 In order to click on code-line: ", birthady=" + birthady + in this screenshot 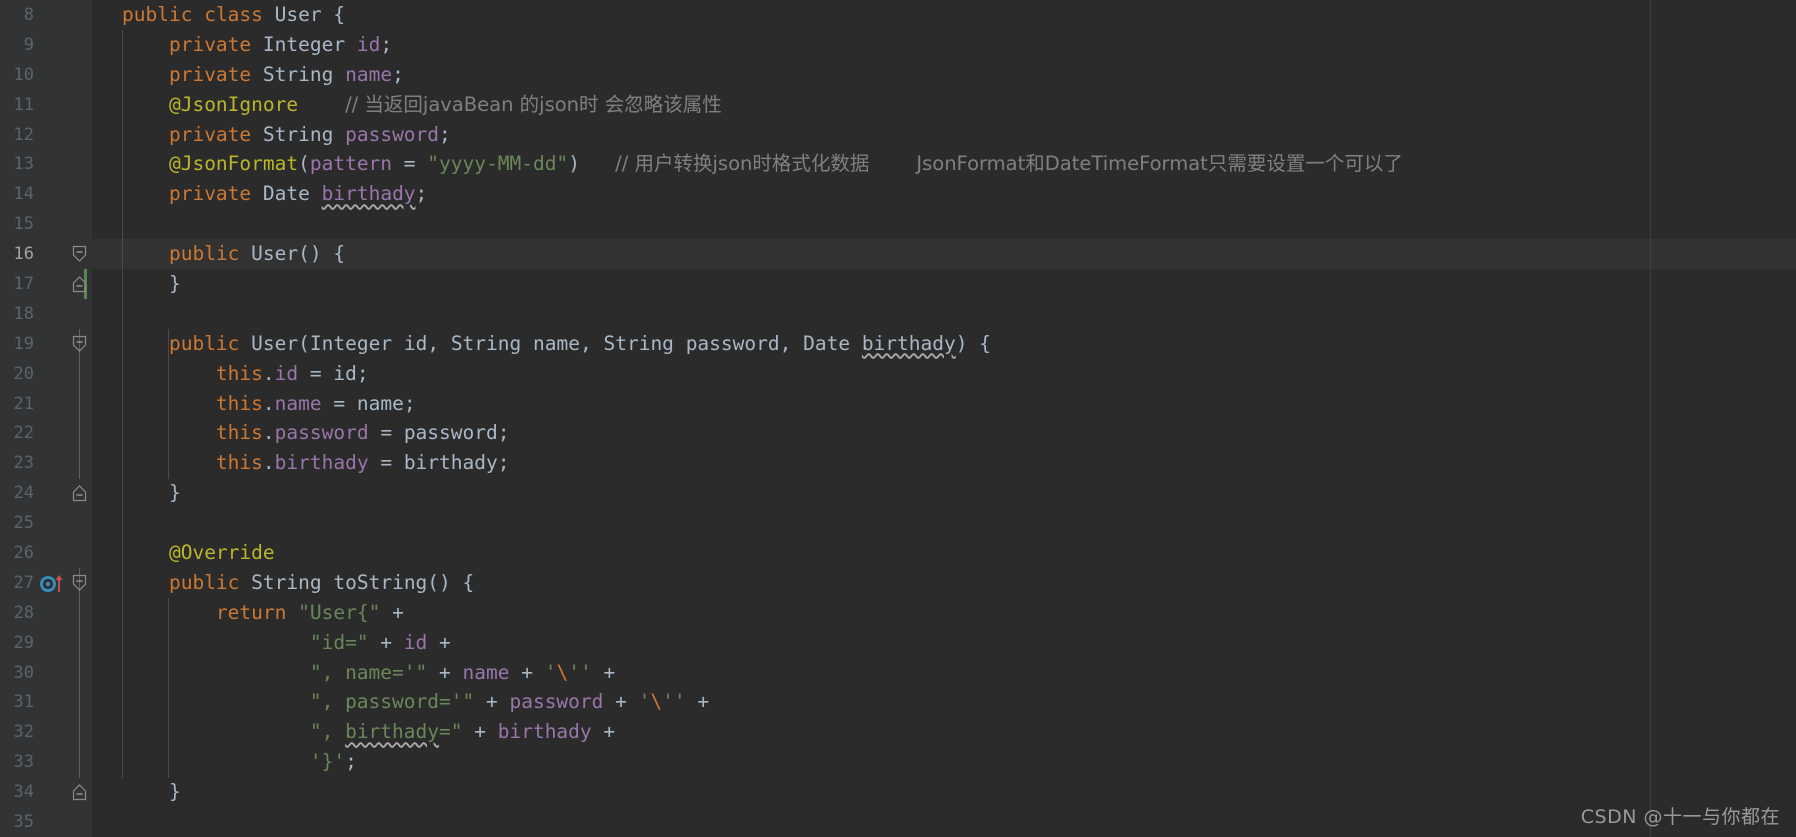, I will do `click(944, 732)`.